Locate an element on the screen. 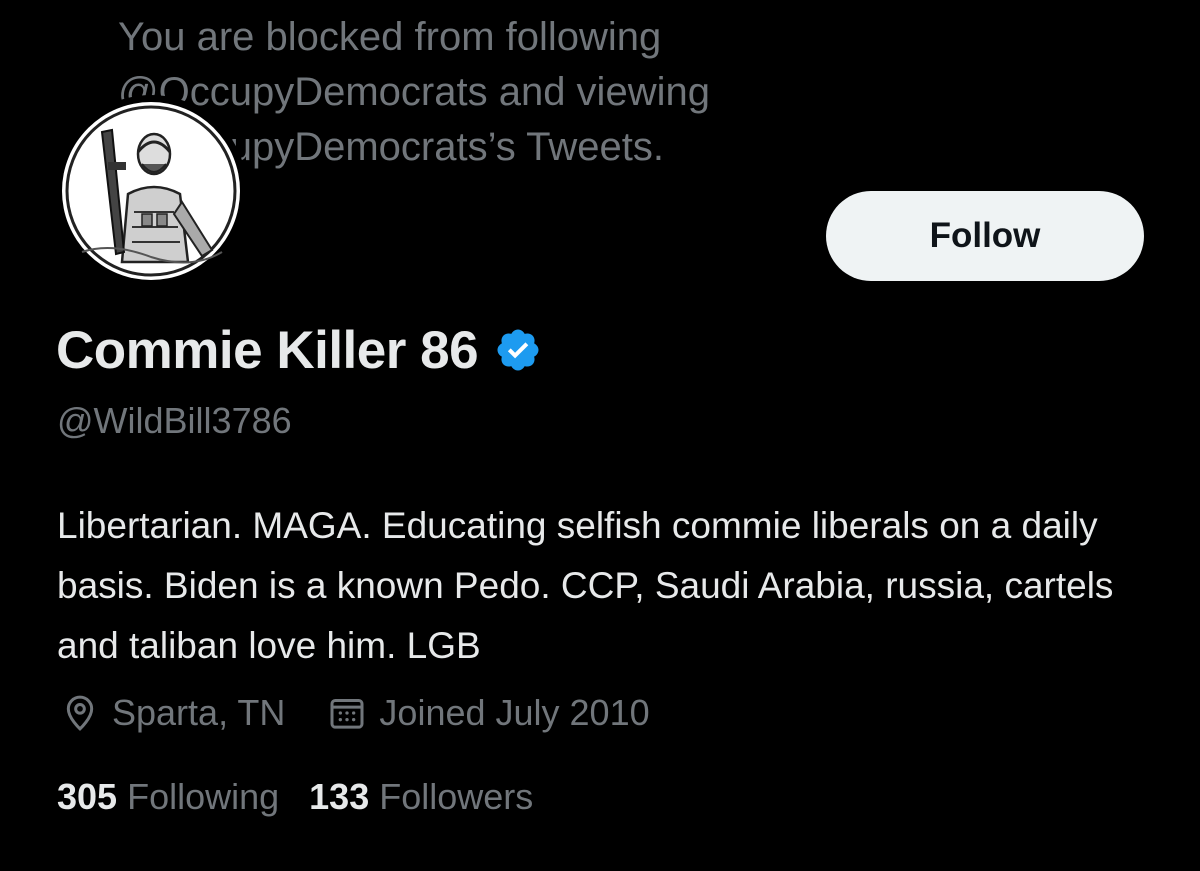 This screenshot has height=871, width=1200. followers-link: 133 Followers is located at coordinates (421, 797).